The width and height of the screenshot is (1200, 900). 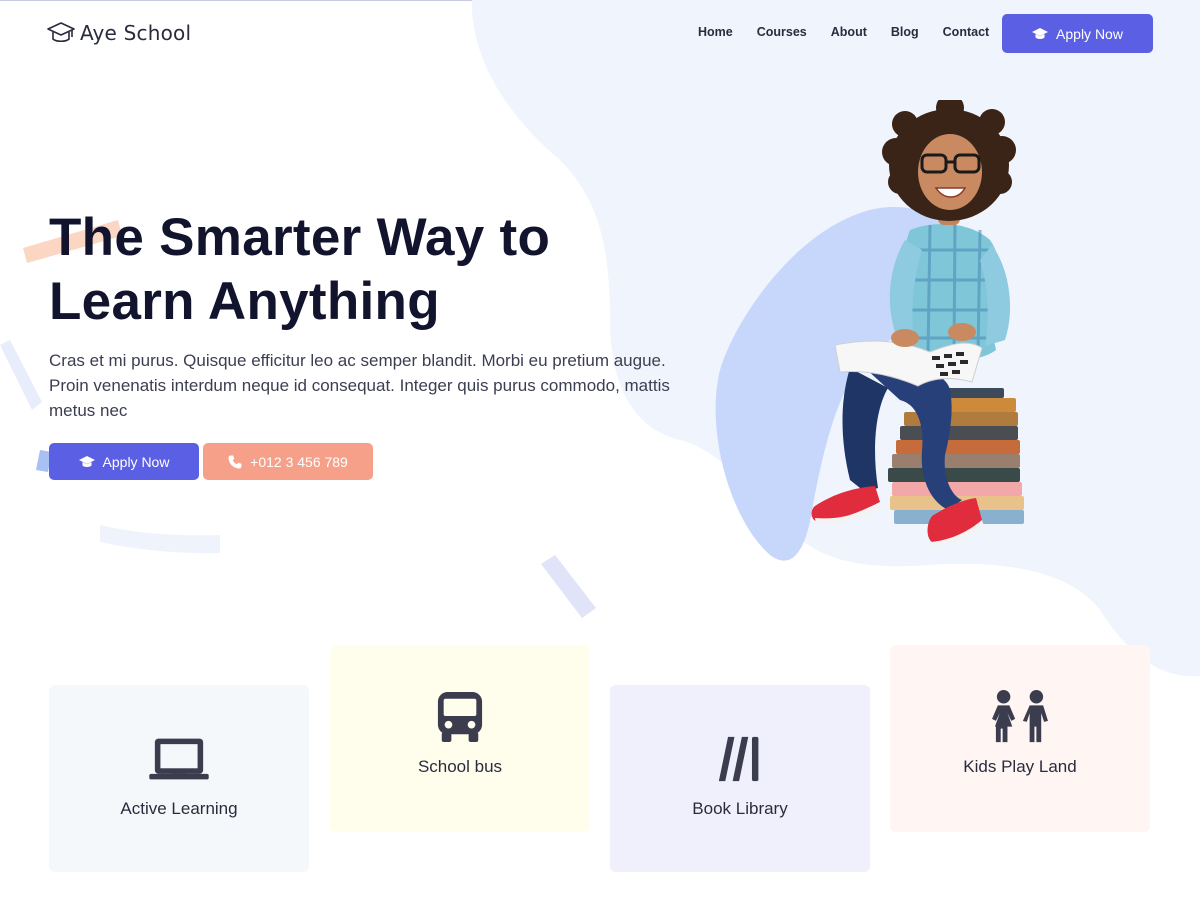 What do you see at coordinates (869, 330) in the screenshot?
I see `hero-student-image` at bounding box center [869, 330].